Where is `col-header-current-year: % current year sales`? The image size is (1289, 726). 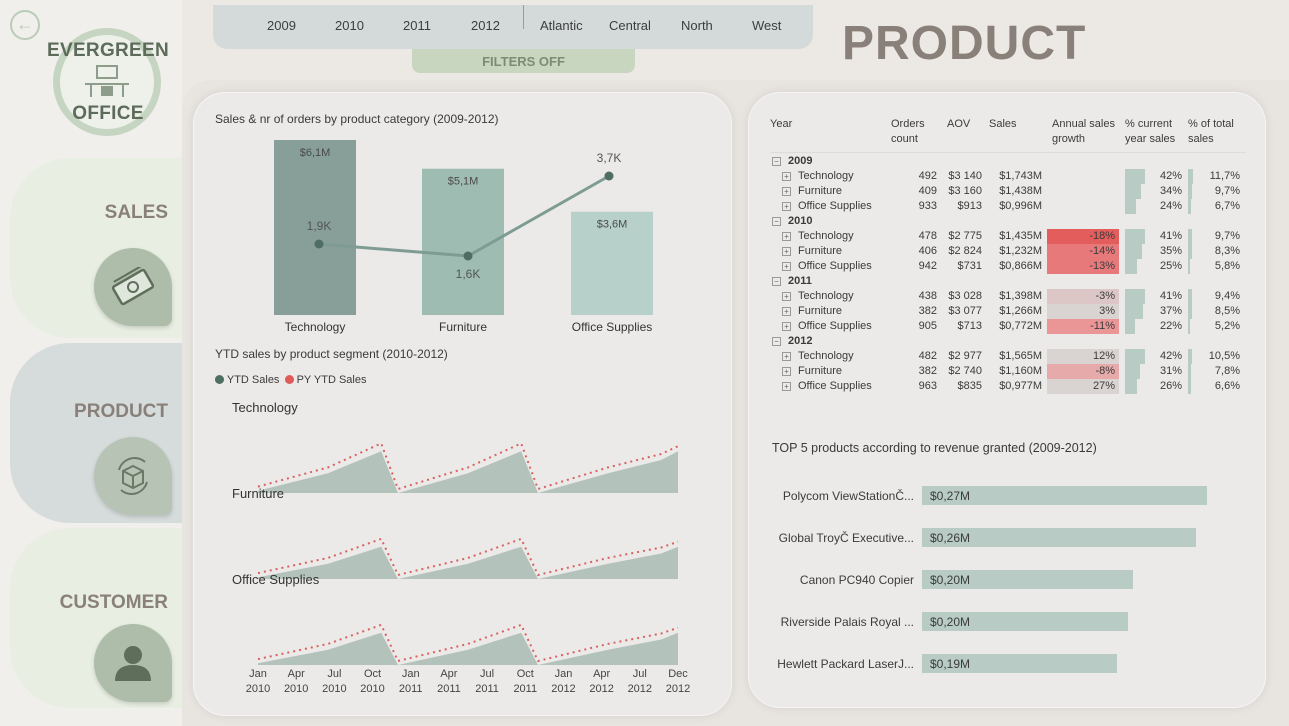
col-header-current-year: % current year sales is located at coordinates (1155, 132).